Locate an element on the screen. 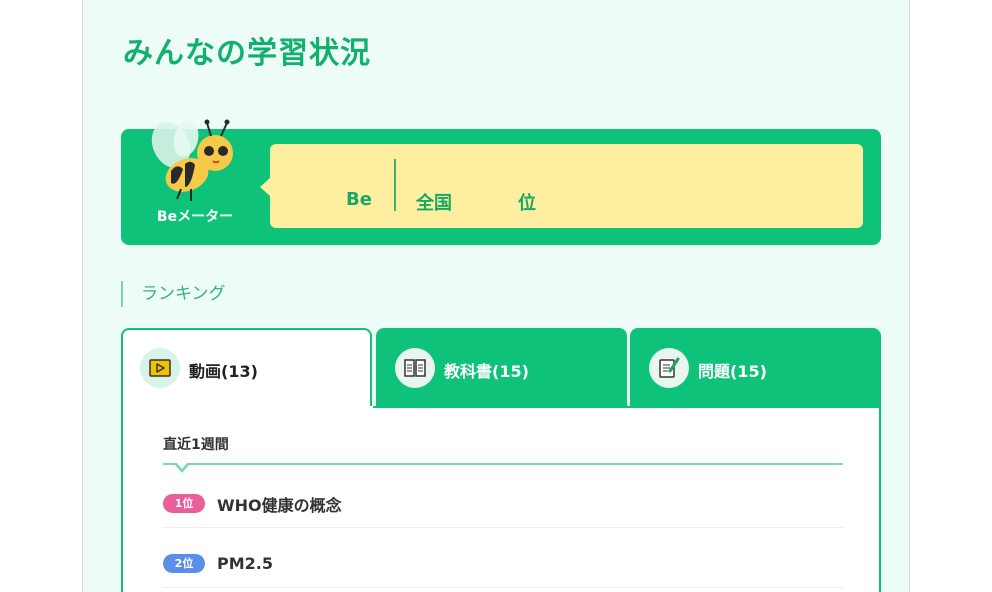  ranking-tabs: 動画(13) 教科書(15) 問題(15) is located at coordinates (501, 369).